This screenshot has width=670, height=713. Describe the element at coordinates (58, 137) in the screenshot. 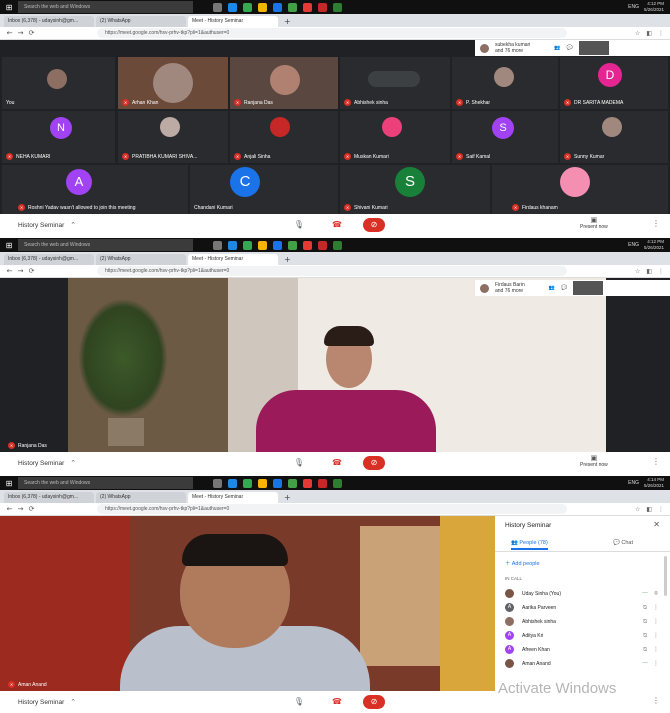

I see `participant-tile: N ✕ NEHA KUMARI` at that location.